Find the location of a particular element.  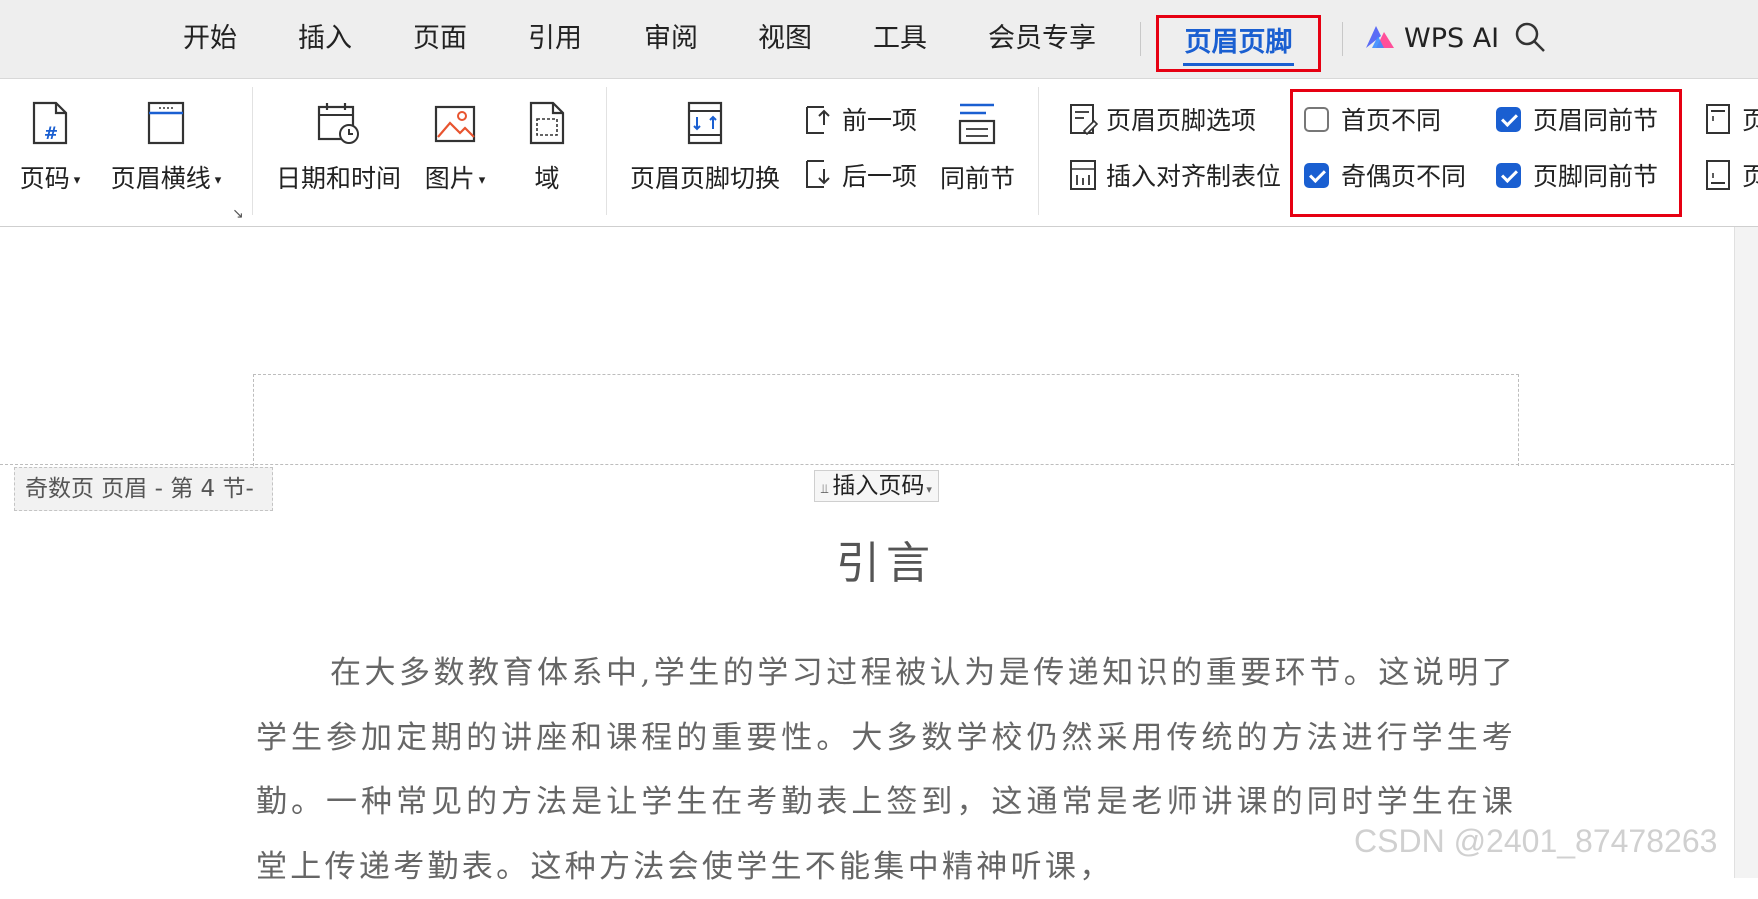

footer-same-as-previous-checkbox: 页脚同前节 is located at coordinates (1577, 177).